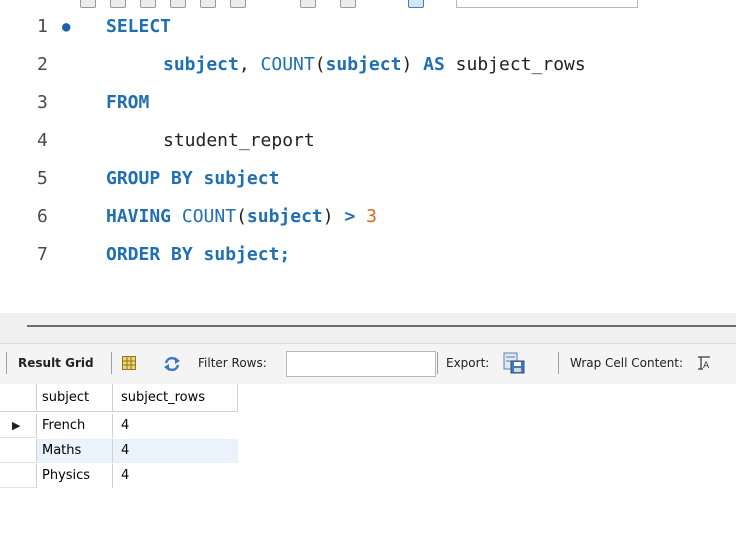  What do you see at coordinates (350, 216) in the screenshot?
I see `operator-gt: >` at bounding box center [350, 216].